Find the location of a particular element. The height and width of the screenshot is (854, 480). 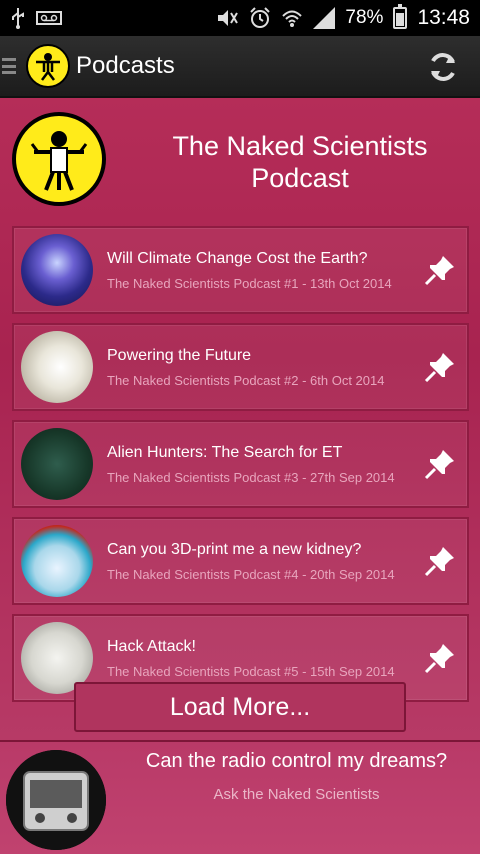

status-left is located at coordinates (36, 18).